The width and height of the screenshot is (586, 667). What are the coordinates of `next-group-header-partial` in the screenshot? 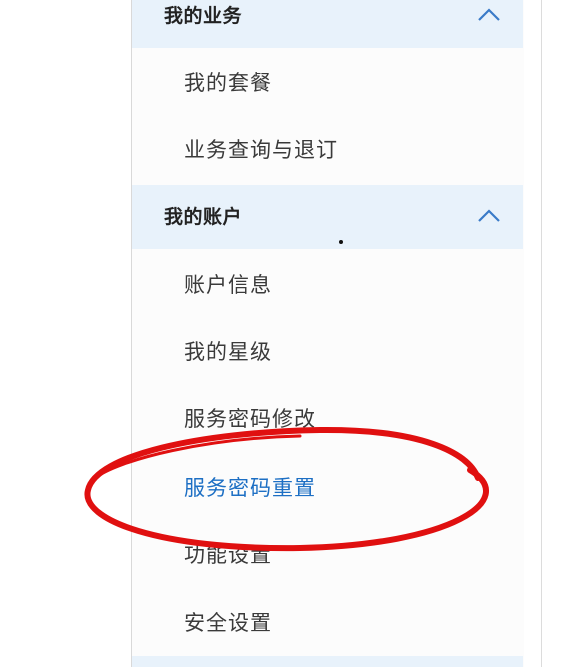 It's located at (327, 661).